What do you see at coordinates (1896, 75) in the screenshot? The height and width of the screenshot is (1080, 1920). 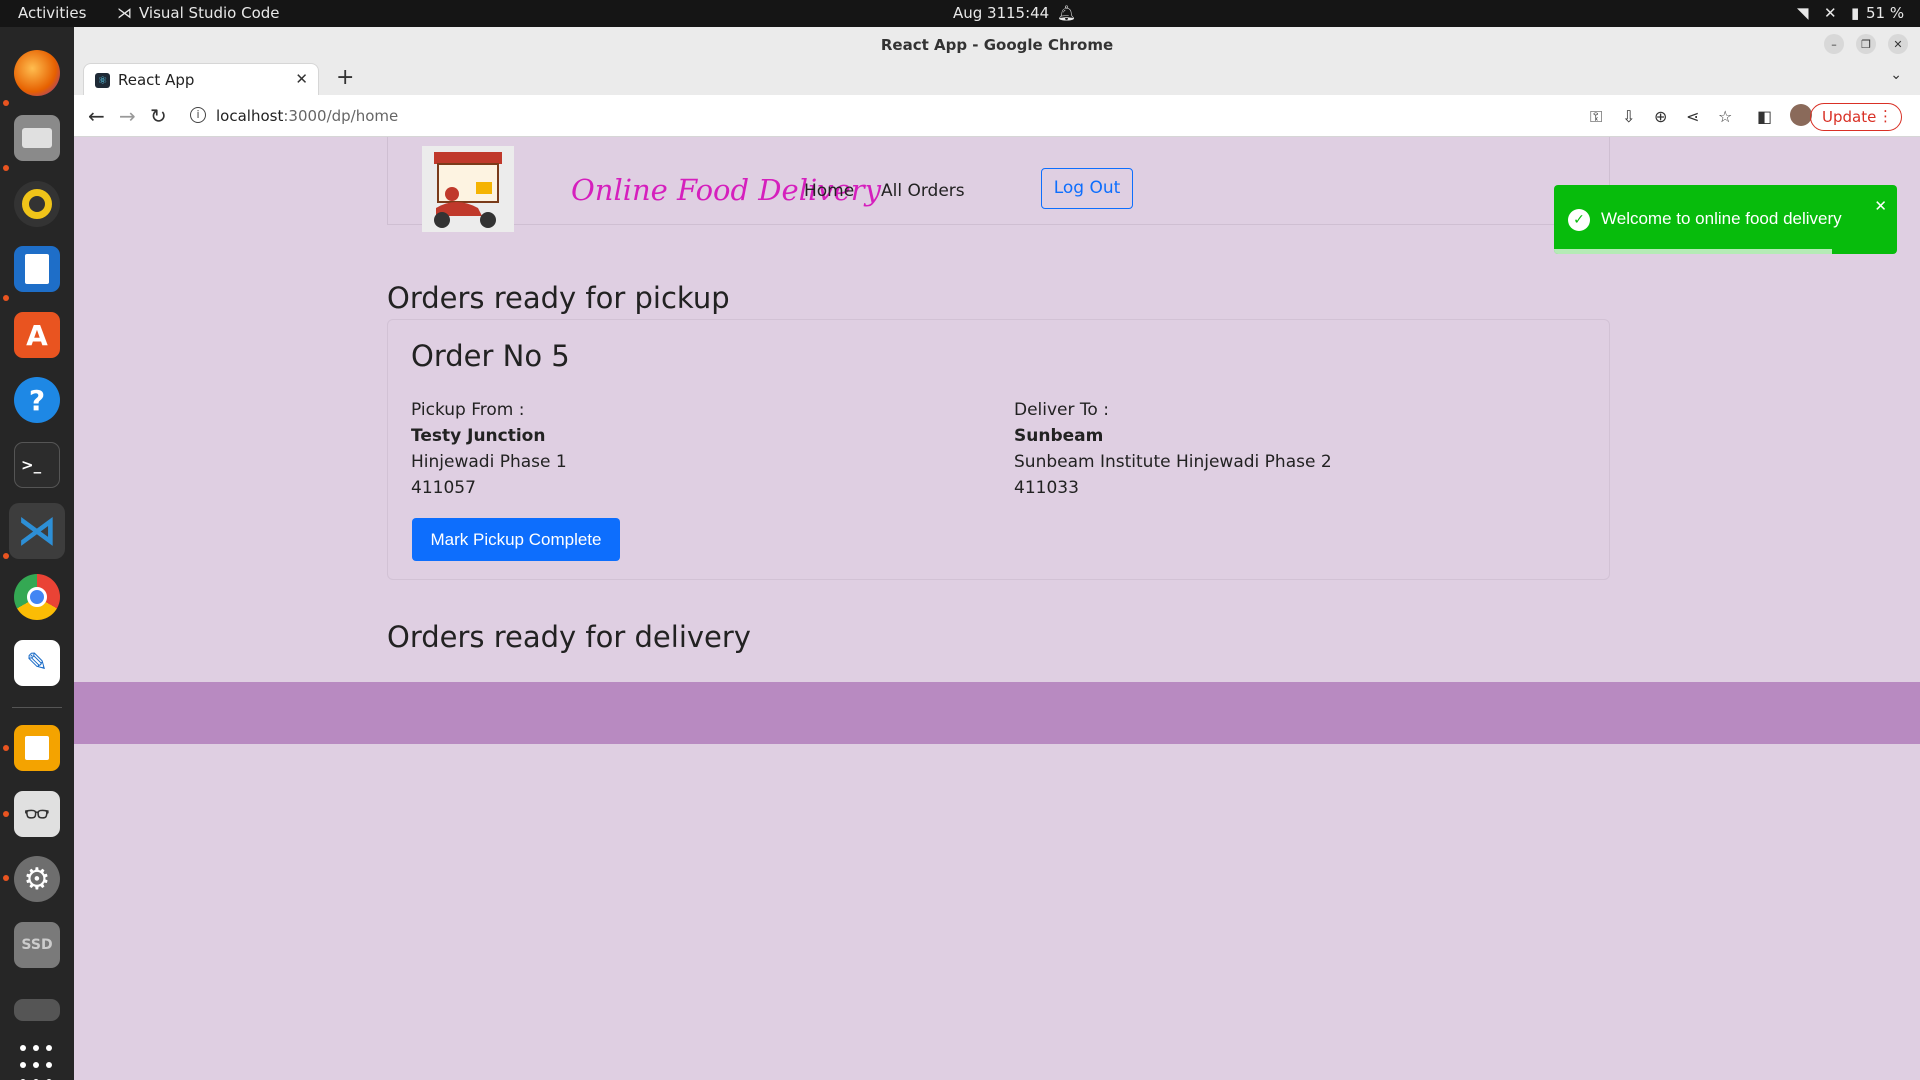 I see `tab-search-chevron-icon: ⌄` at bounding box center [1896, 75].